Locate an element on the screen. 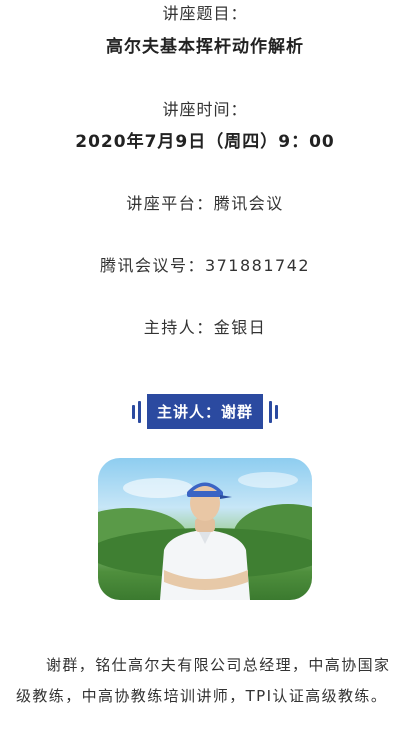 The height and width of the screenshot is (748, 410). right-bars-decoration is located at coordinates (273, 411).